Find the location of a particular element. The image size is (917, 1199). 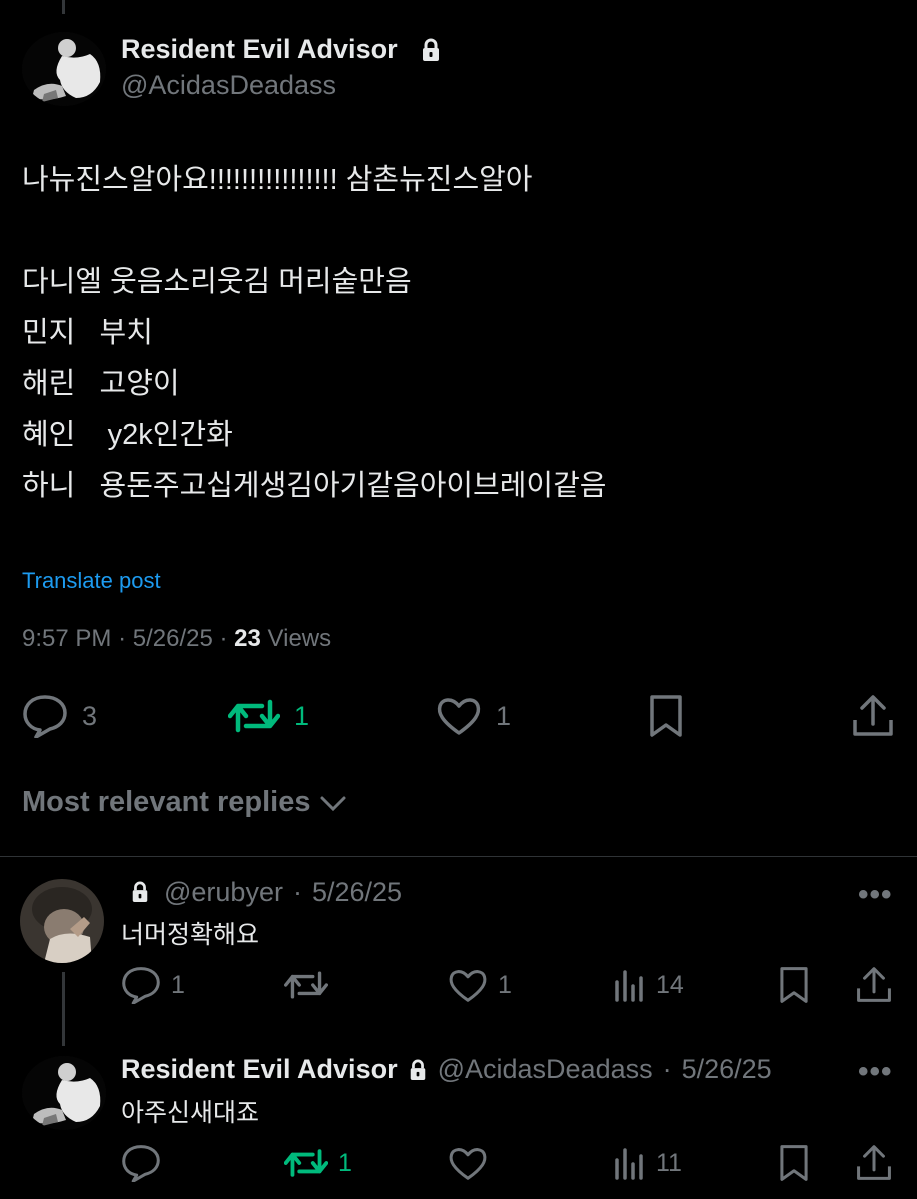

reply-text: 너머정확해요 is located at coordinates (190, 935).